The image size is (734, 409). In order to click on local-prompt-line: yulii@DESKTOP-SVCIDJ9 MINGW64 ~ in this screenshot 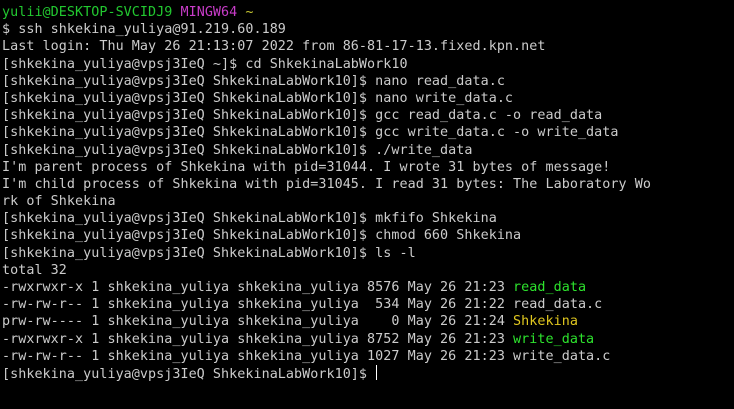, I will do `click(368, 12)`.